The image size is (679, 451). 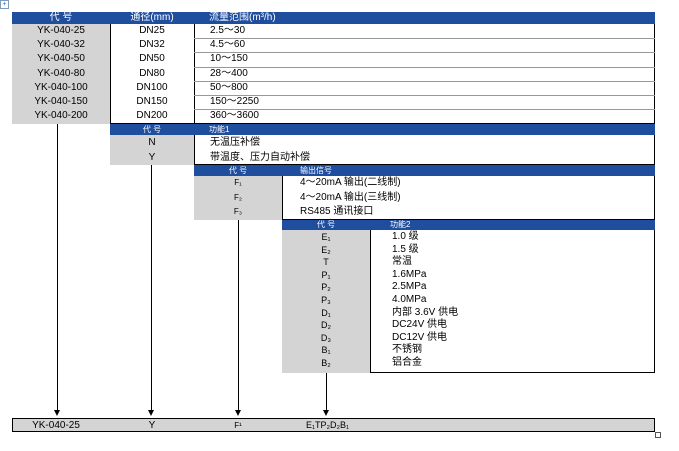 I want to click on table4-code-cell: D₂, so click(x=326, y=325).